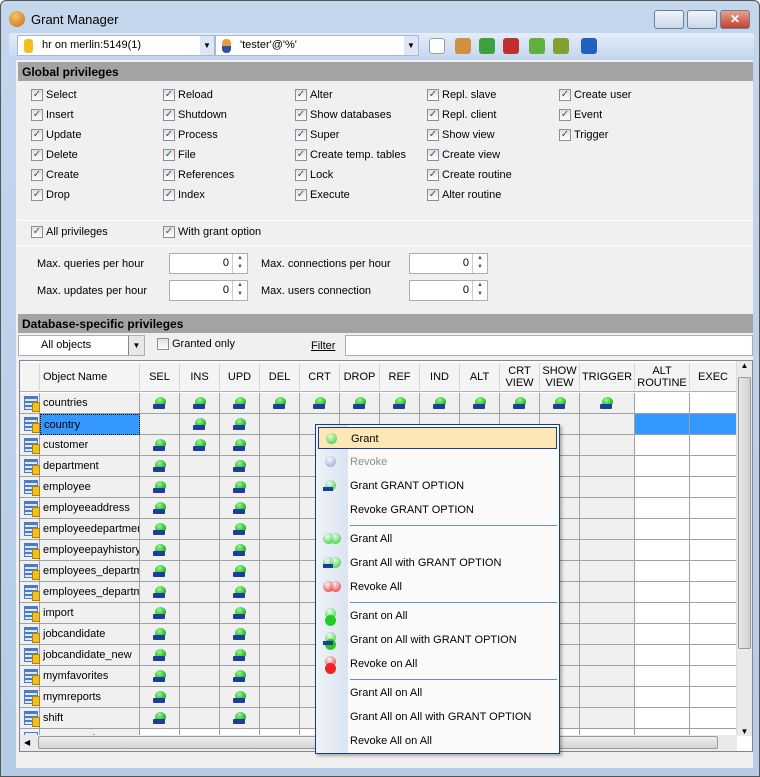 The width and height of the screenshot is (760, 777). I want to click on column-header: SEL, so click(160, 377).